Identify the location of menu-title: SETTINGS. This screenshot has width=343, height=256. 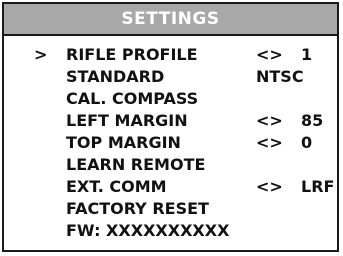
(170, 19).